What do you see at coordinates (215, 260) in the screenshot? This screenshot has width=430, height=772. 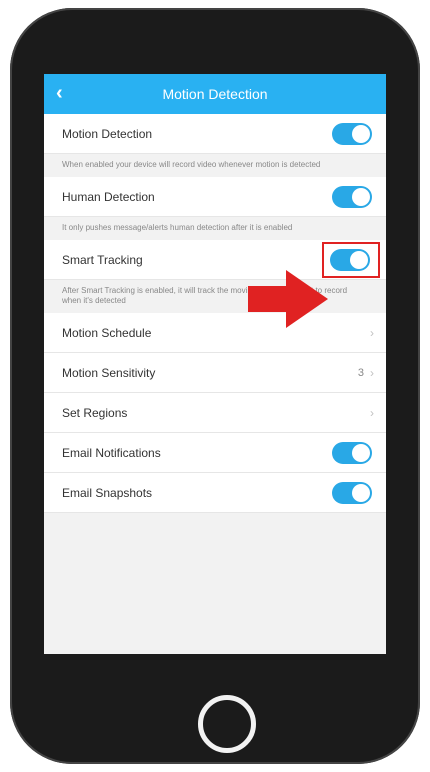 I see `setting-row-smart-tracking: Smart Tracking` at bounding box center [215, 260].